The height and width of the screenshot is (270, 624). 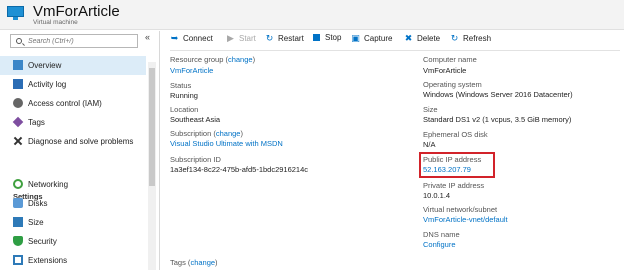 I want to click on delete-button: ✖ Delete, so click(x=421, y=39).